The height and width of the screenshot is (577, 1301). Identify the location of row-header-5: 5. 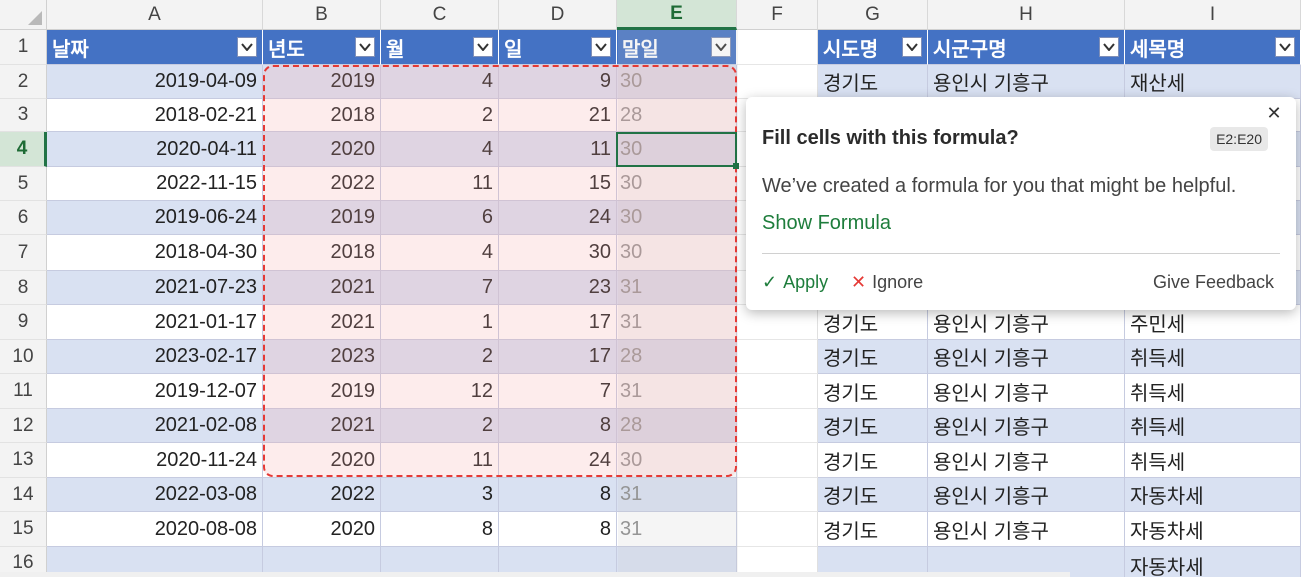
(23, 184).